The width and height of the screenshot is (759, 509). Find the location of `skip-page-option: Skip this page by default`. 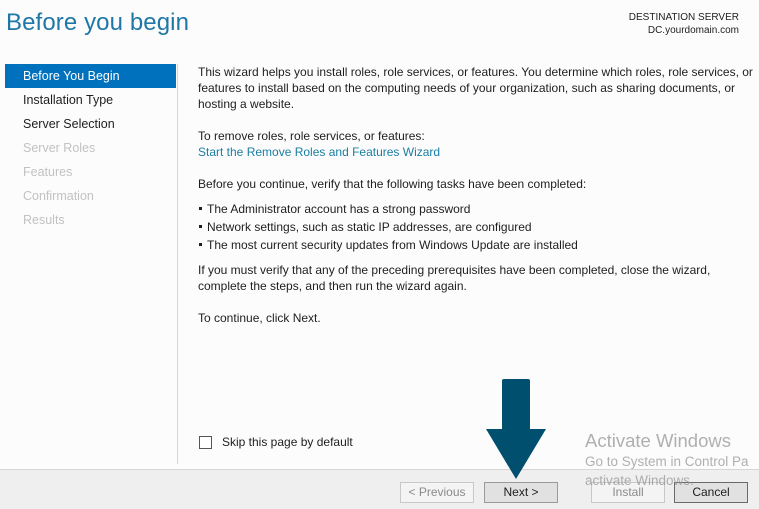

skip-page-option: Skip this page by default is located at coordinates (276, 442).